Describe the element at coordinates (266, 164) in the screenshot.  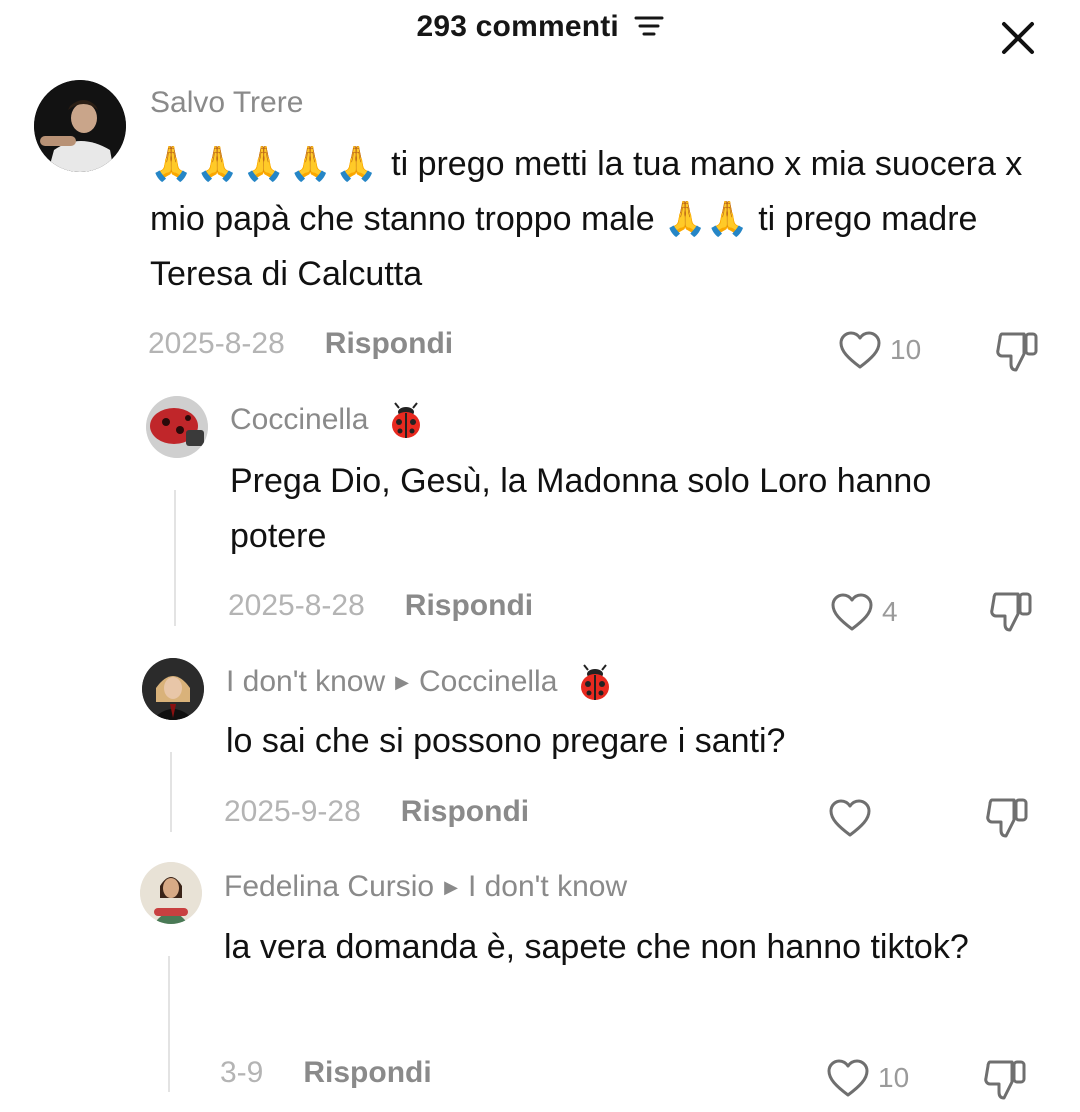
I see `praying-hands-emoji: 🙏🙏🙏🙏🙏` at that location.